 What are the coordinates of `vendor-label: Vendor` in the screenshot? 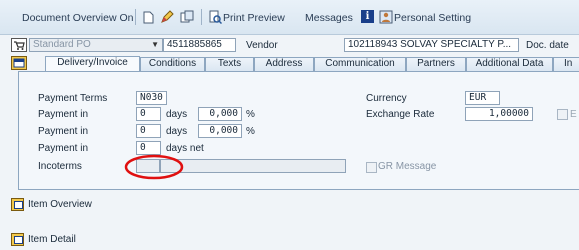 It's located at (262, 45).